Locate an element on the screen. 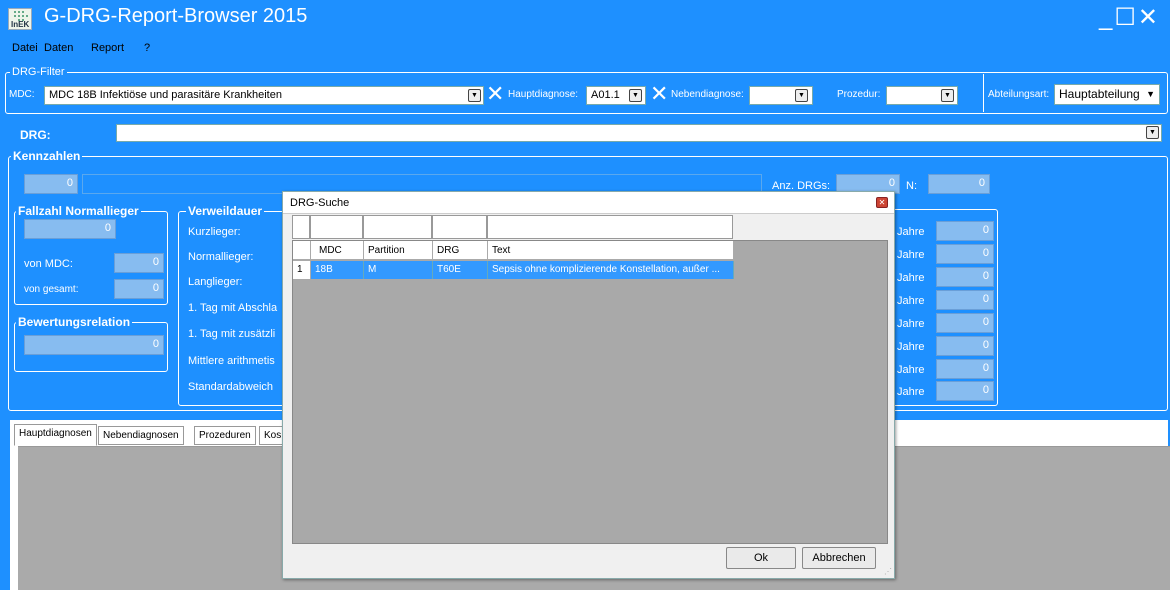 The width and height of the screenshot is (1170, 590). hauptdiagnose-dropdown-icon: ▼ is located at coordinates (635, 95).